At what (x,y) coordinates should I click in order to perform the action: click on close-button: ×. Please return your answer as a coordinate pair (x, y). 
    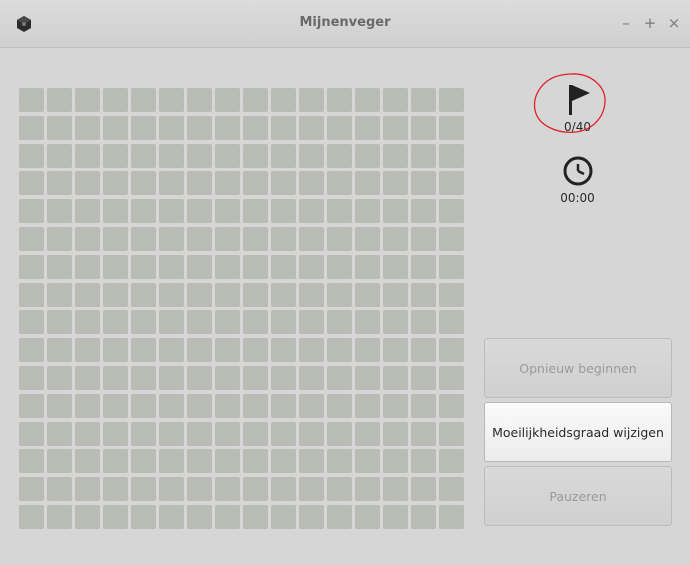
    Looking at the image, I should click on (674, 23).